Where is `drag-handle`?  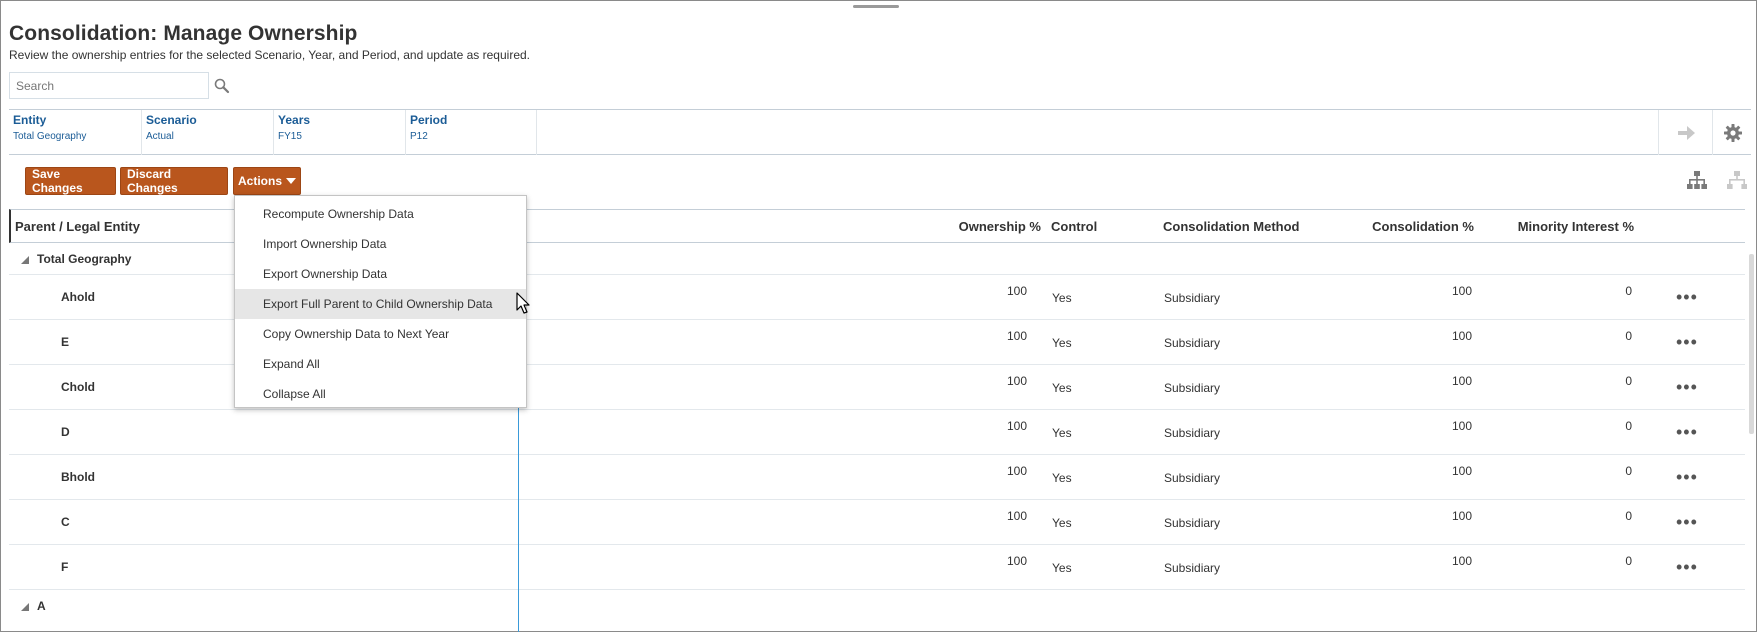 drag-handle is located at coordinates (876, 6).